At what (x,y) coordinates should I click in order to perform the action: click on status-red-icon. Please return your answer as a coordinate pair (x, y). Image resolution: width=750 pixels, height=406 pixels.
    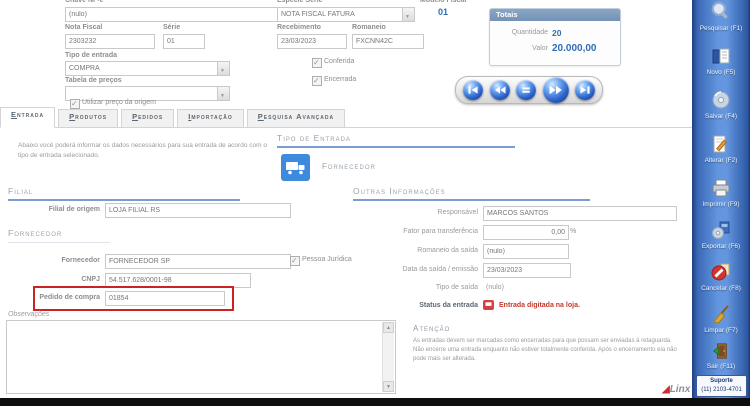
    Looking at the image, I should click on (488, 306).